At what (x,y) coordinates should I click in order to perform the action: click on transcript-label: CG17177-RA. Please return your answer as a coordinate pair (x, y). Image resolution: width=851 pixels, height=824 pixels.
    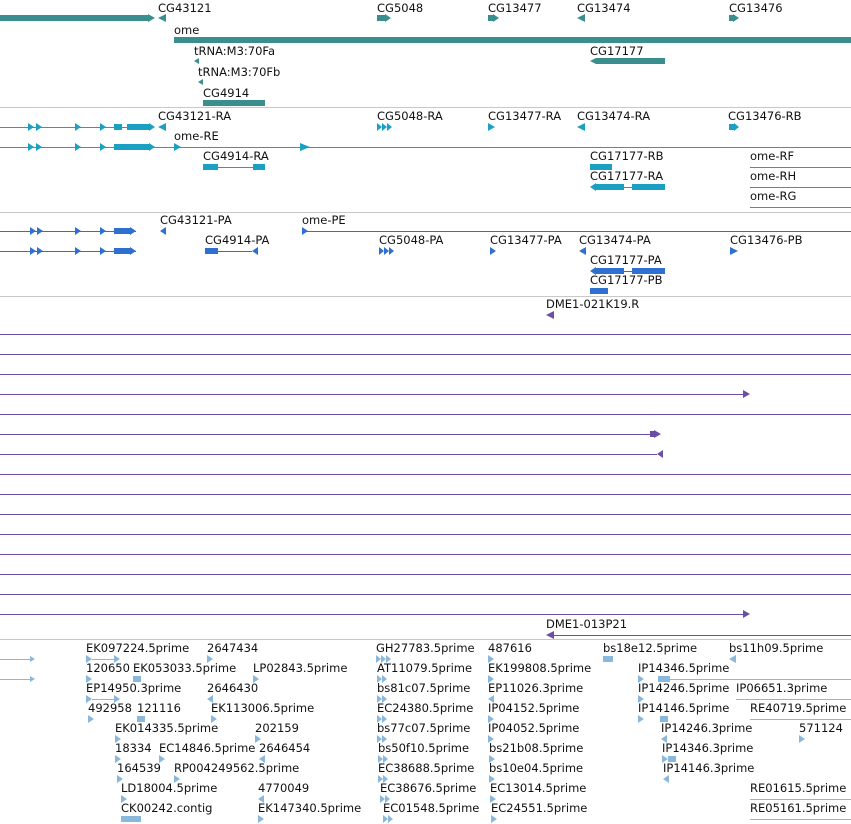
    Looking at the image, I should click on (626, 176).